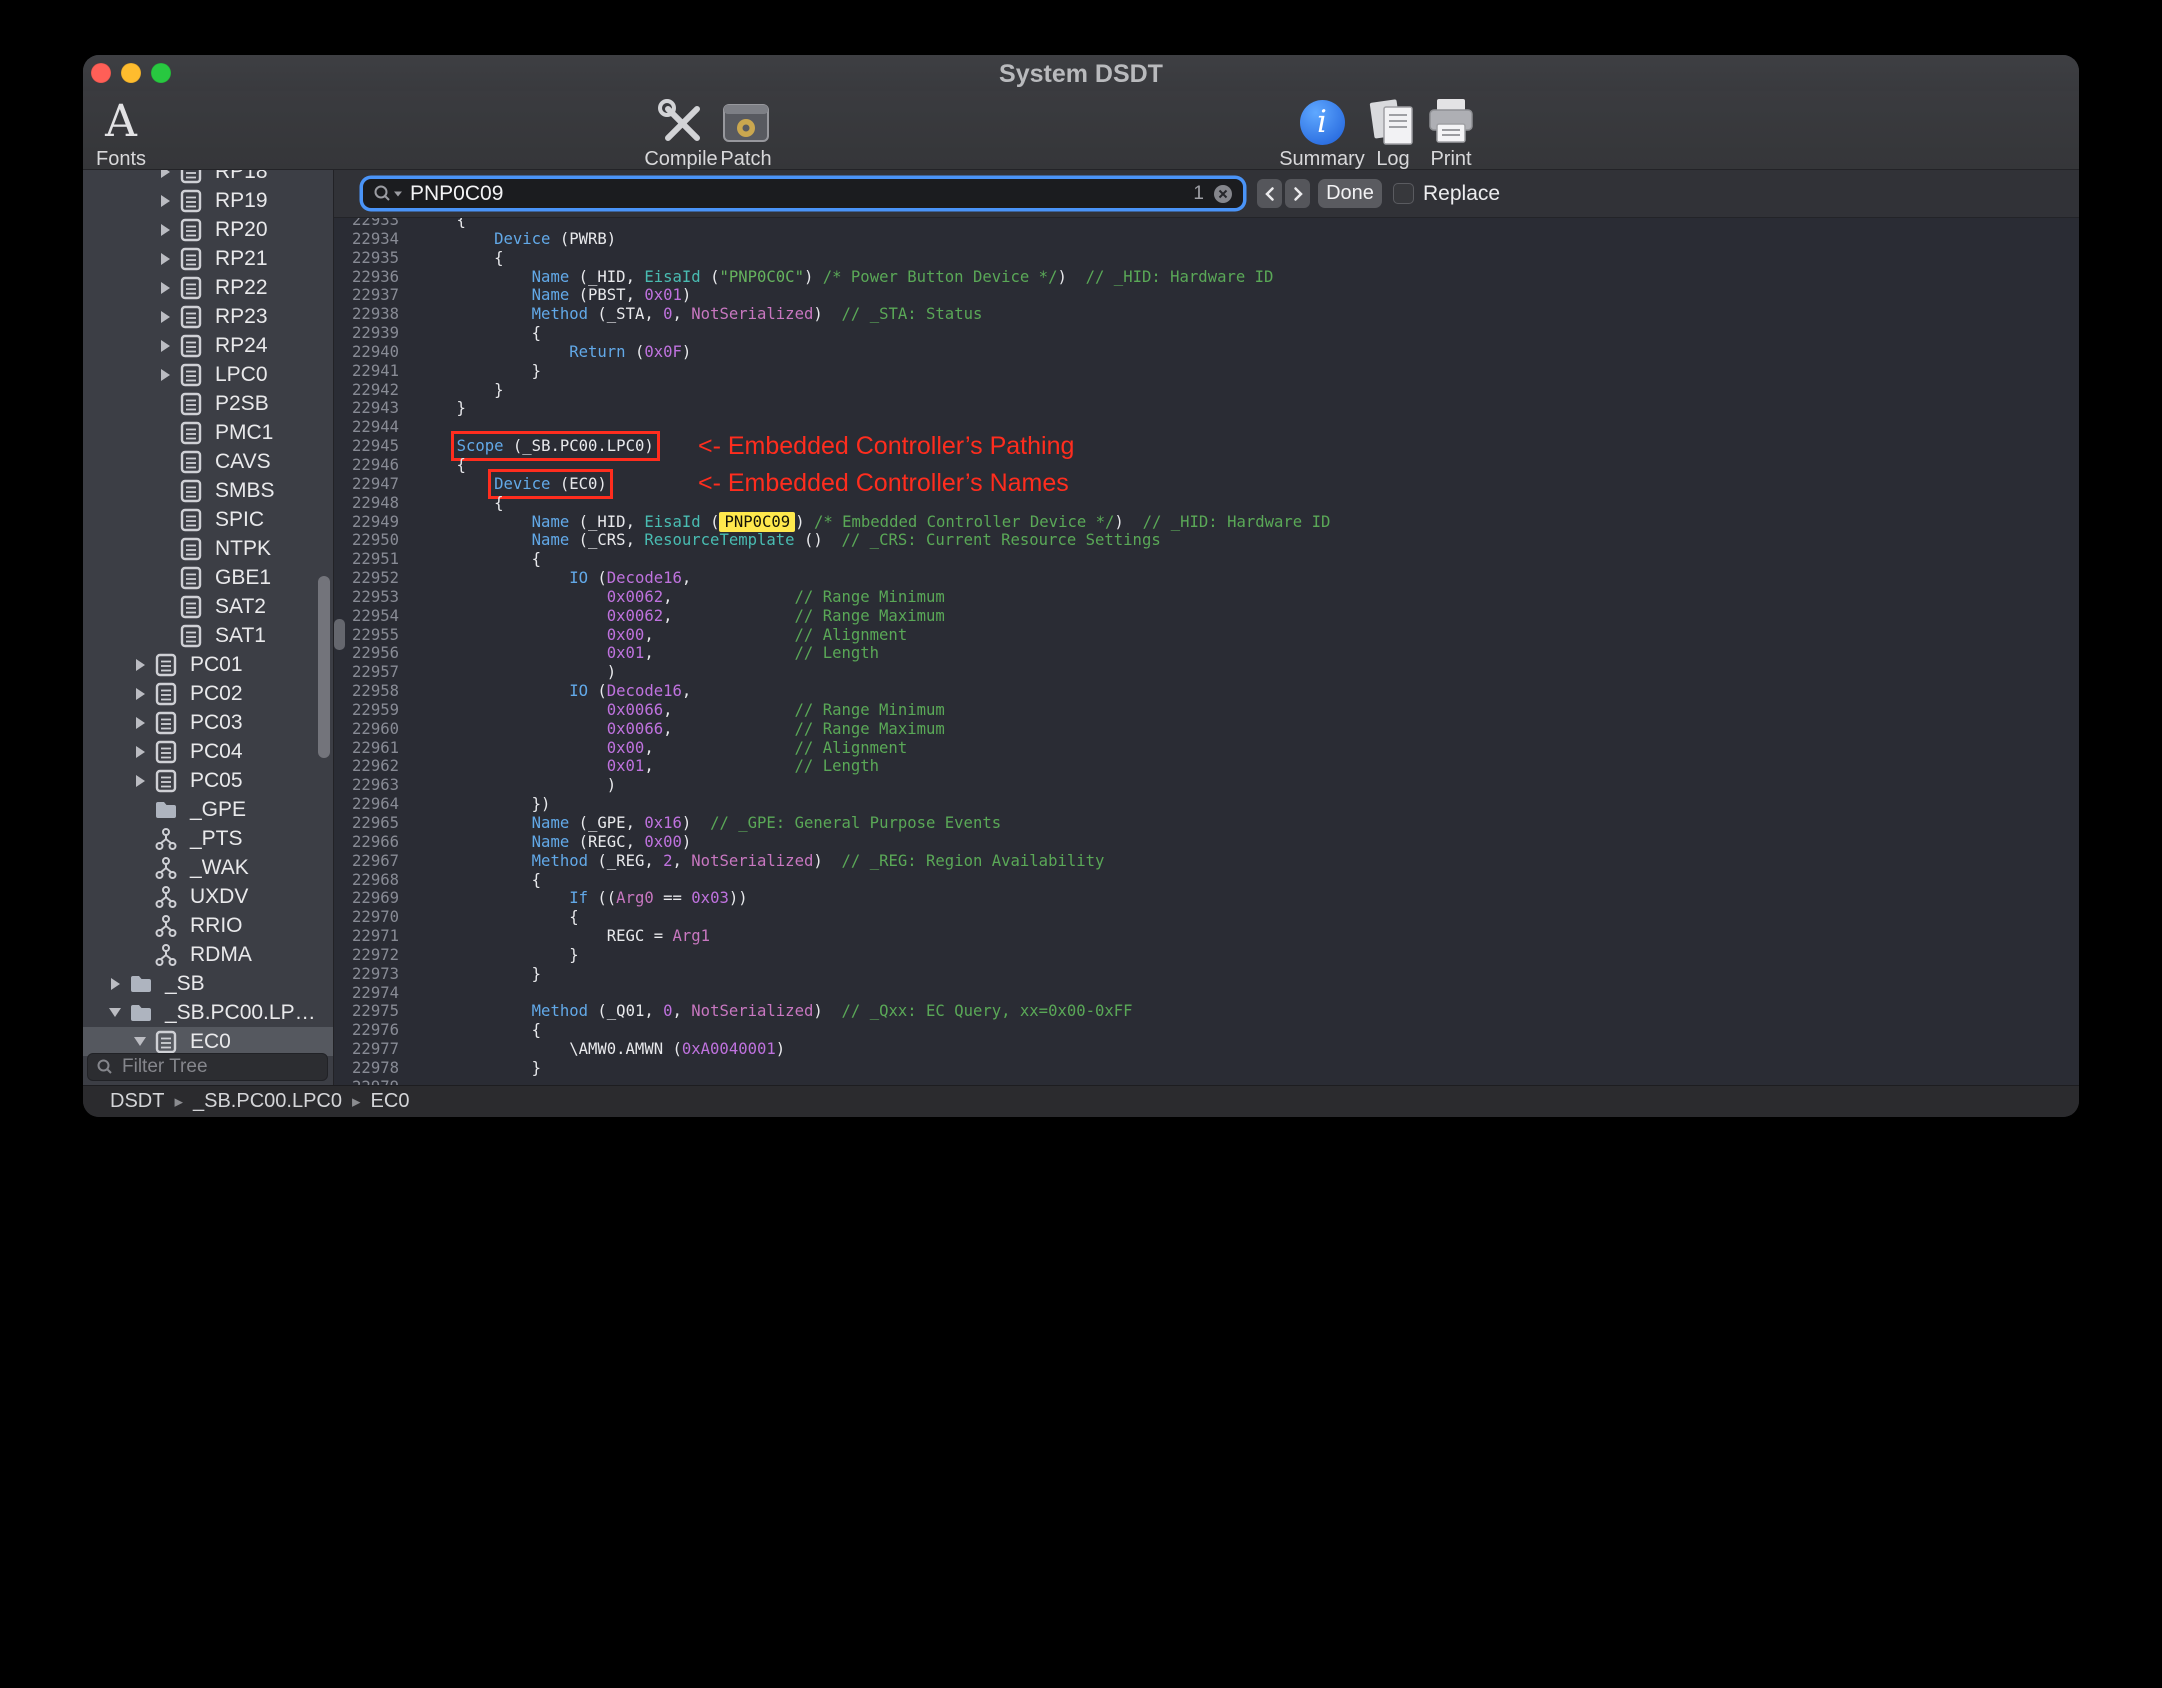 The image size is (2162, 1688). Describe the element at coordinates (516, 483) in the screenshot. I see `code-text: Device (EC0)` at that location.